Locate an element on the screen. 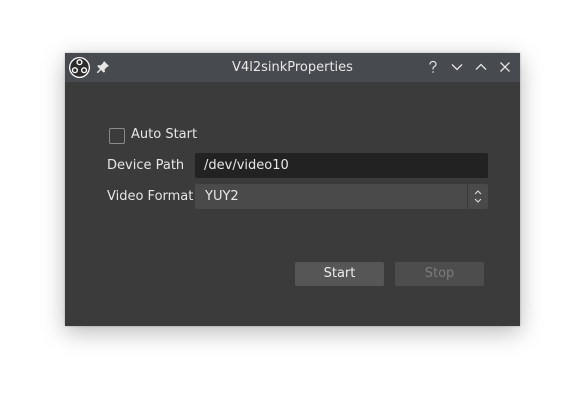 The width and height of the screenshot is (585, 404). obs-logo-icon is located at coordinates (79, 67).